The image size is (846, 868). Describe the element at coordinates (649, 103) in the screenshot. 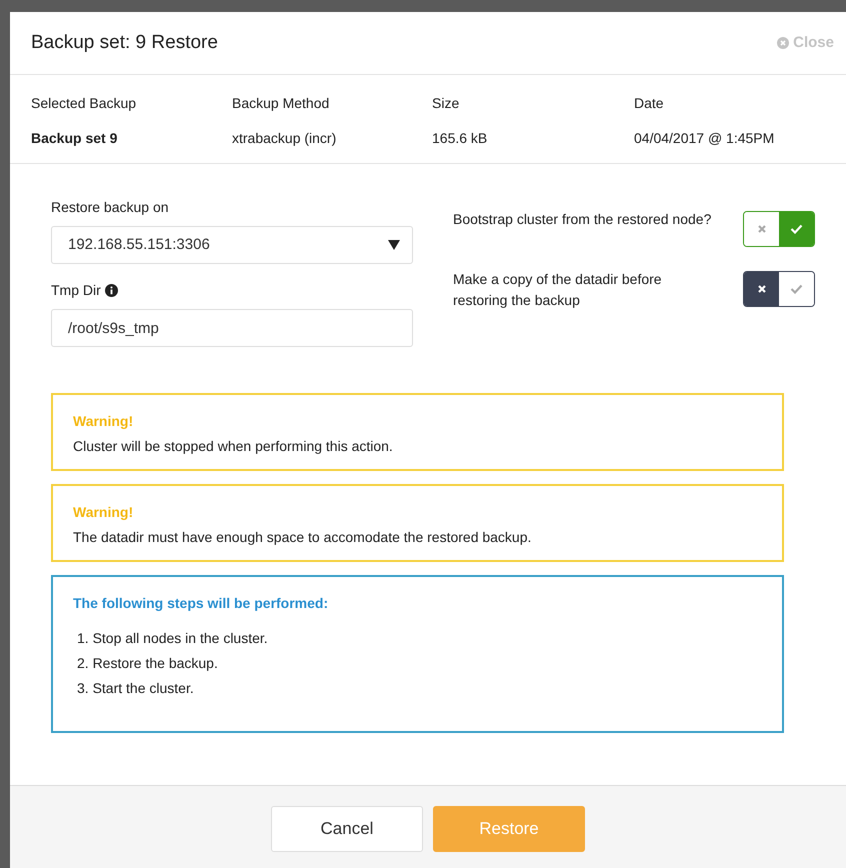

I see `column-header: Date` at that location.